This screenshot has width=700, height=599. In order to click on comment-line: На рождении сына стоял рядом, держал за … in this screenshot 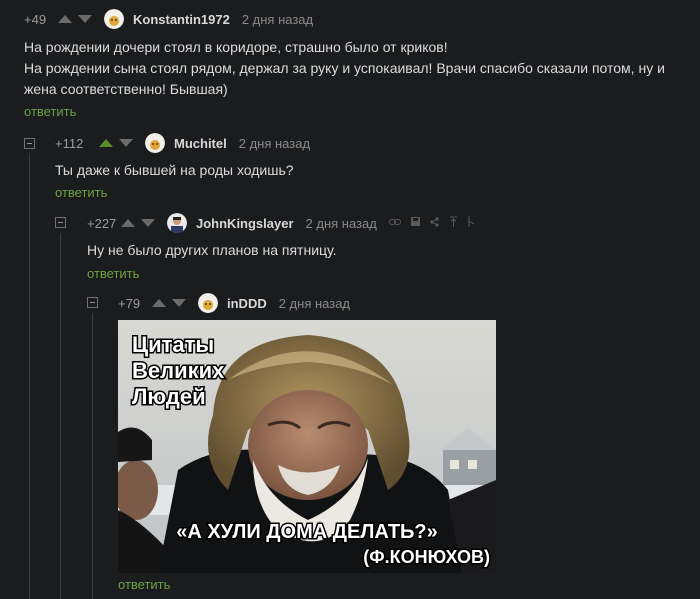, I will do `click(344, 68)`.